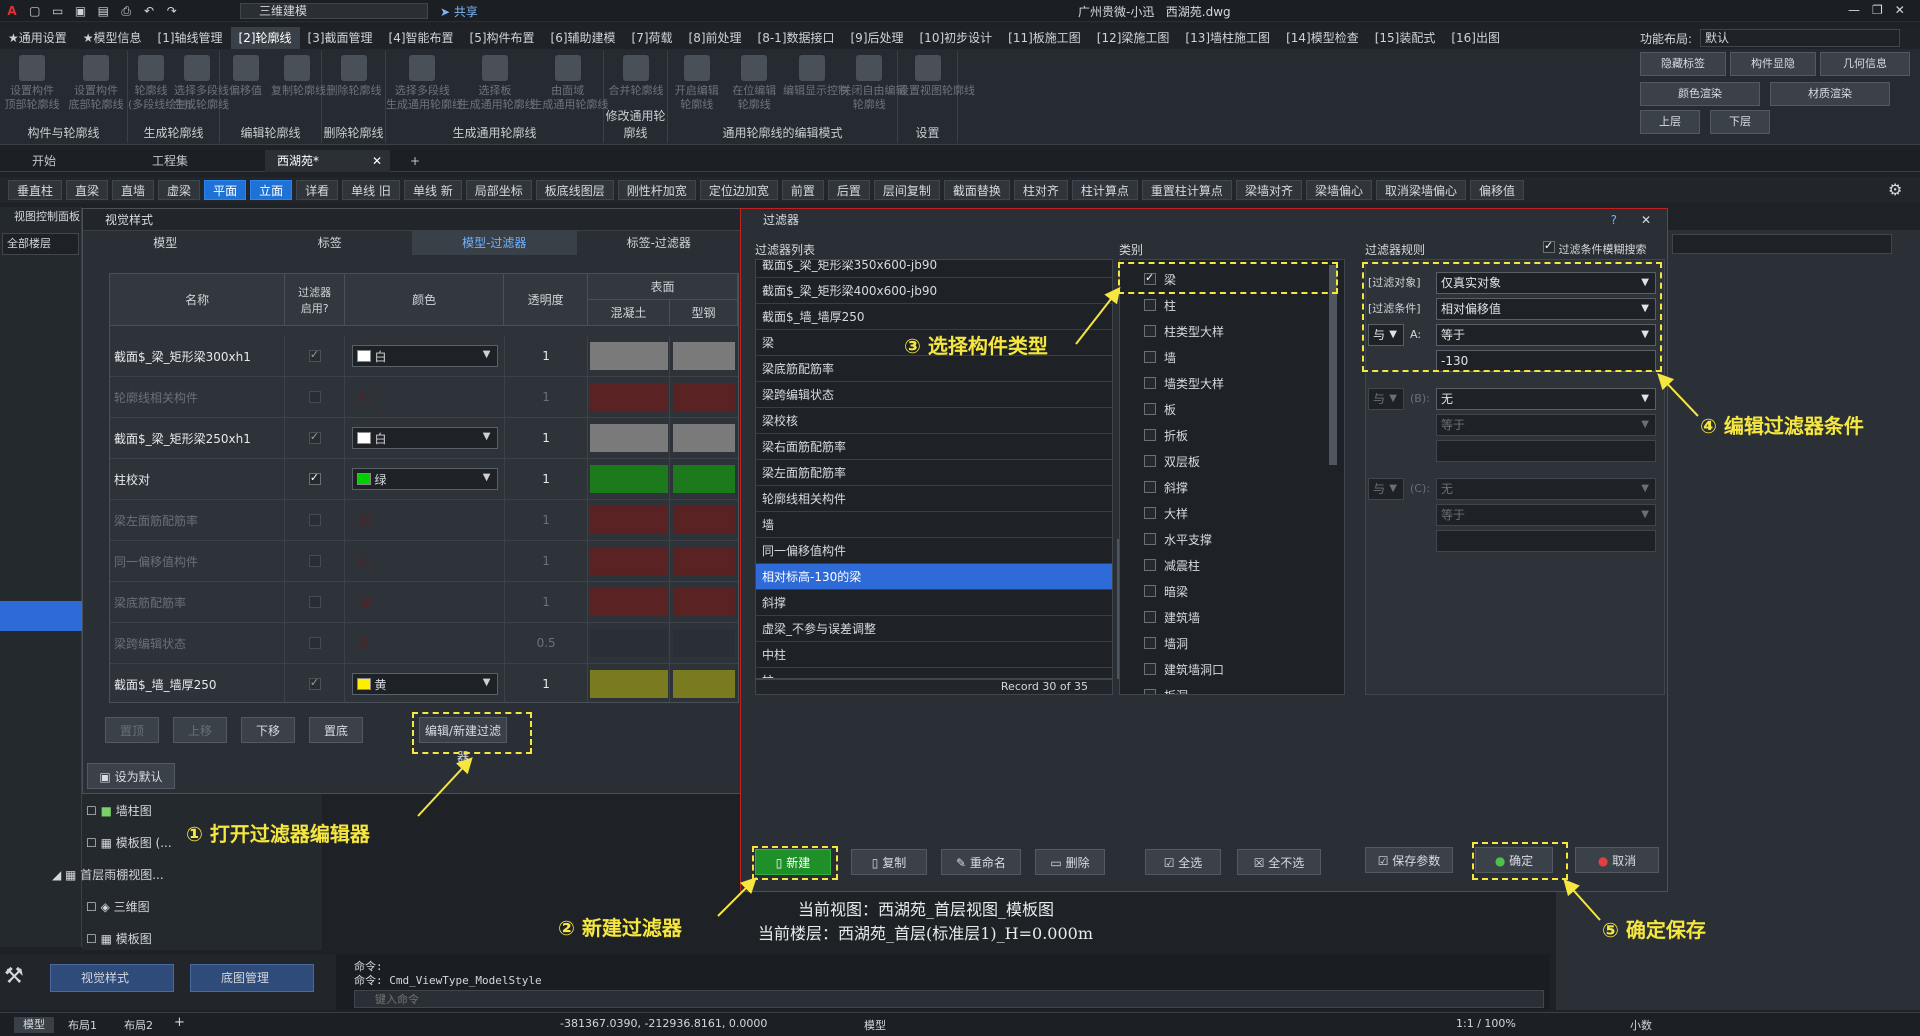 This screenshot has height=1036, width=1920. What do you see at coordinates (424, 602) in the screenshot?
I see `table-row: 梁底筋配筋率 蓝 1` at bounding box center [424, 602].